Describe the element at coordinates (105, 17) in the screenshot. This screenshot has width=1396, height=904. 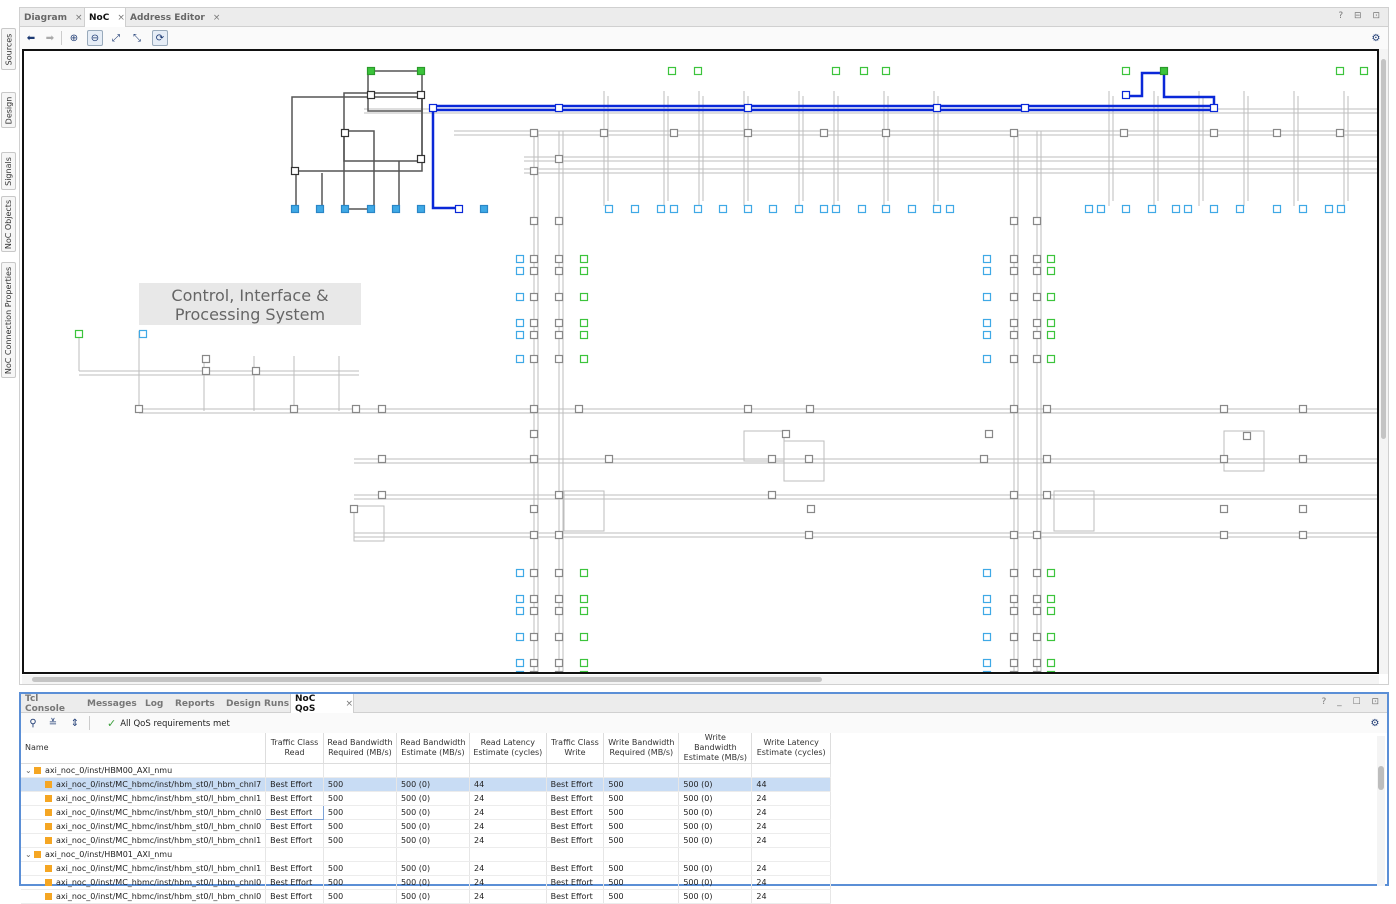
I see `tab-noc: NoC ×` at that location.